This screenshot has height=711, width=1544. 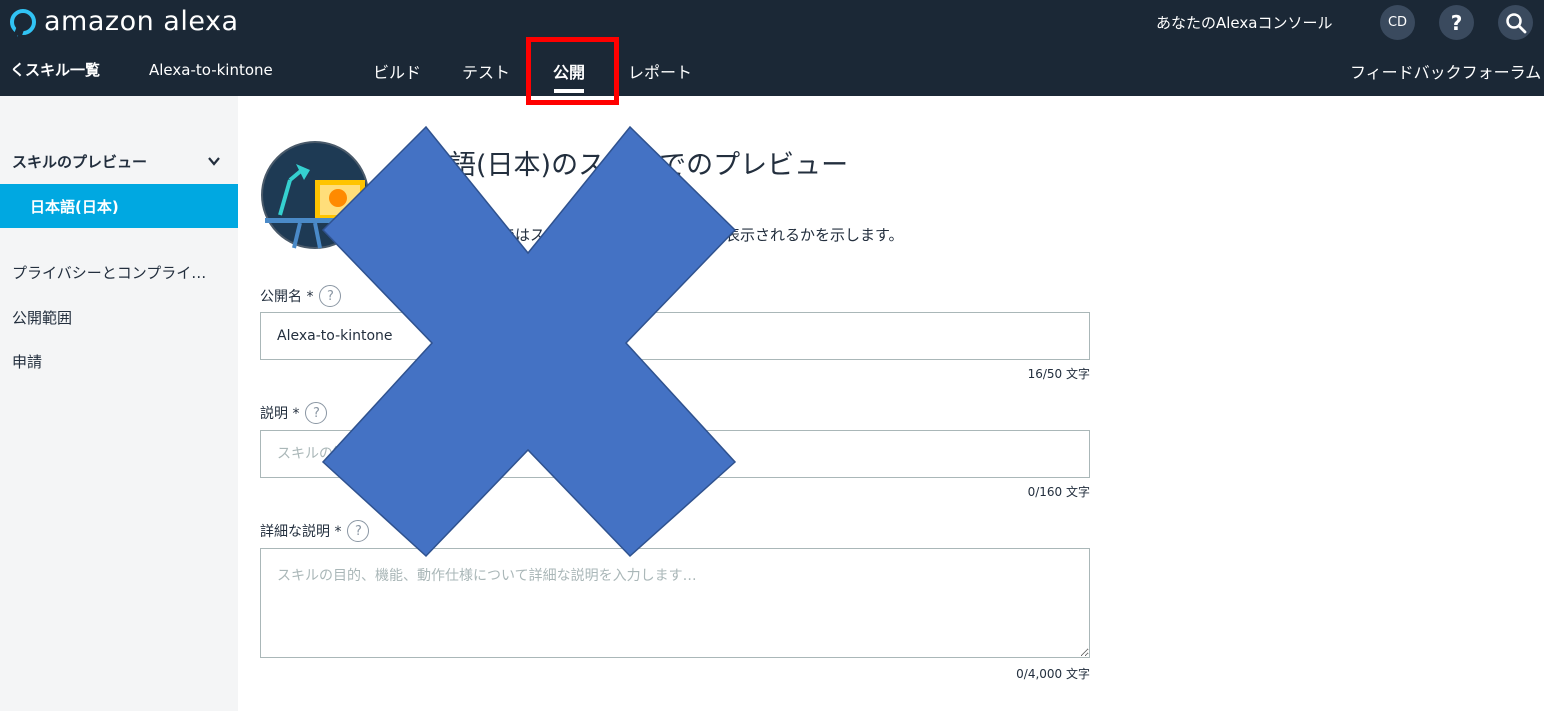 What do you see at coordinates (211, 70) in the screenshot?
I see `skill-name: Alexa-to-kintone` at bounding box center [211, 70].